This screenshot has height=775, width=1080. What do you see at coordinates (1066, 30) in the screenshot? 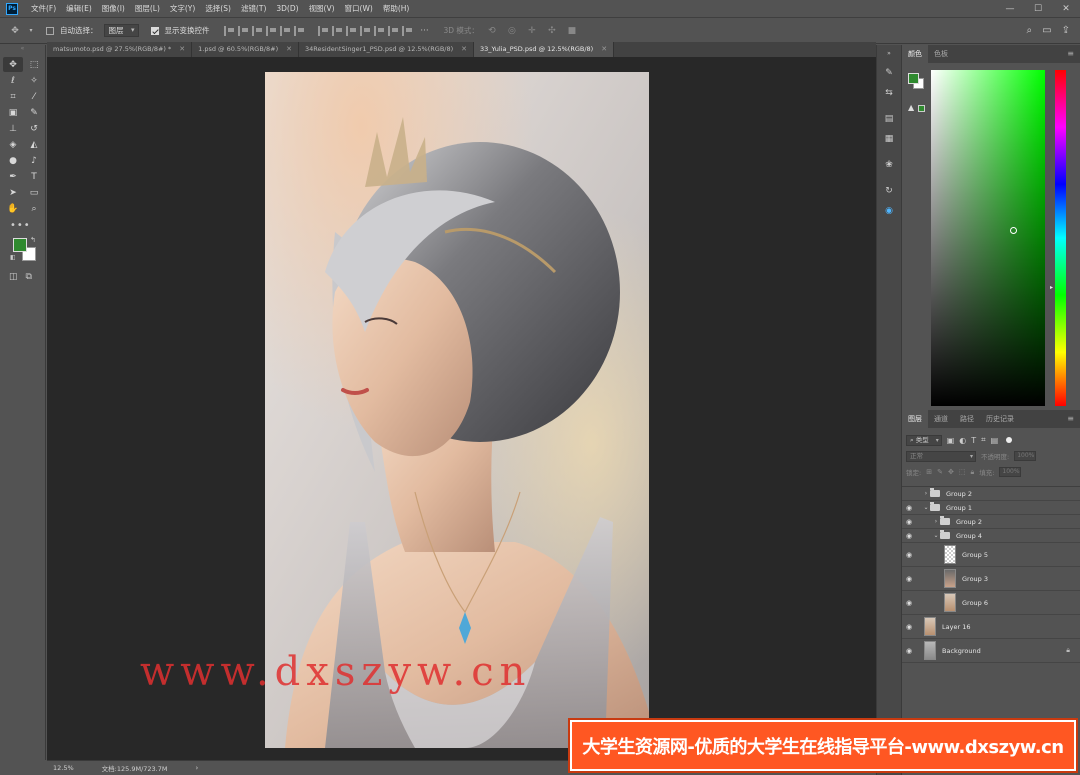
I see `share-icon: ⇪` at bounding box center [1066, 30].